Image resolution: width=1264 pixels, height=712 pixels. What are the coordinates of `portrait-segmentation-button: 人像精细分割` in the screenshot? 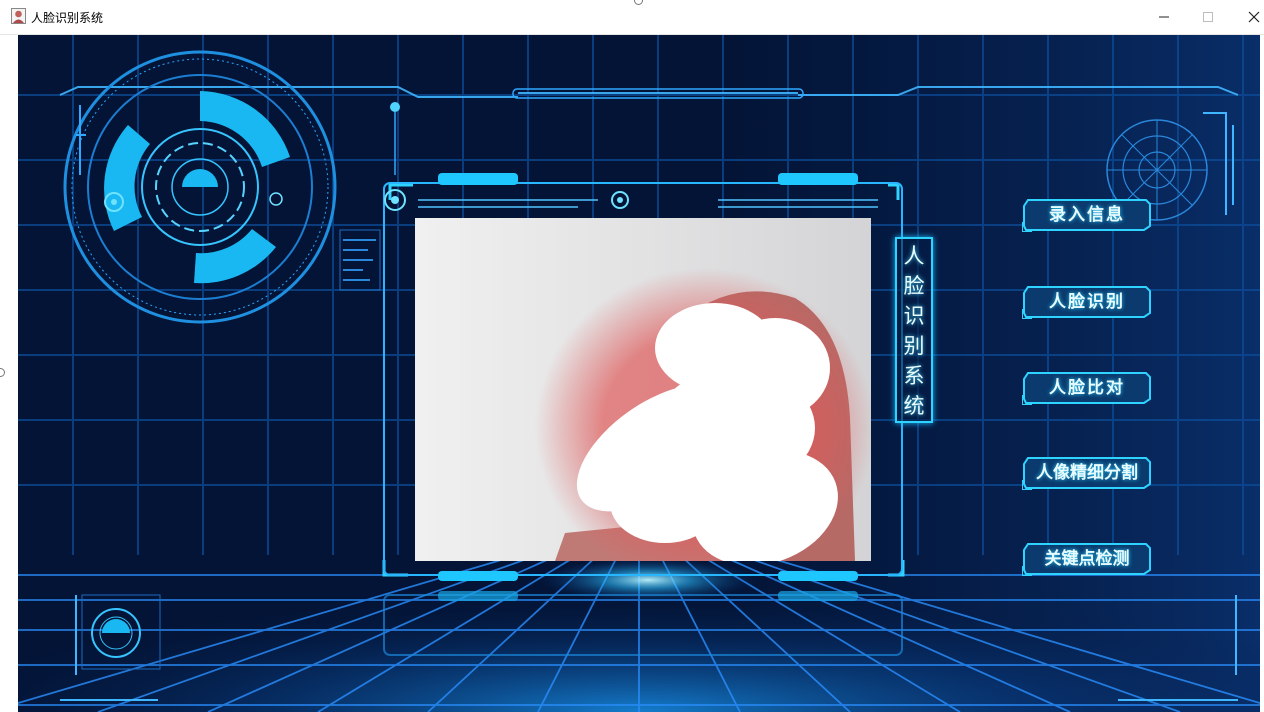 It's located at (1087, 473).